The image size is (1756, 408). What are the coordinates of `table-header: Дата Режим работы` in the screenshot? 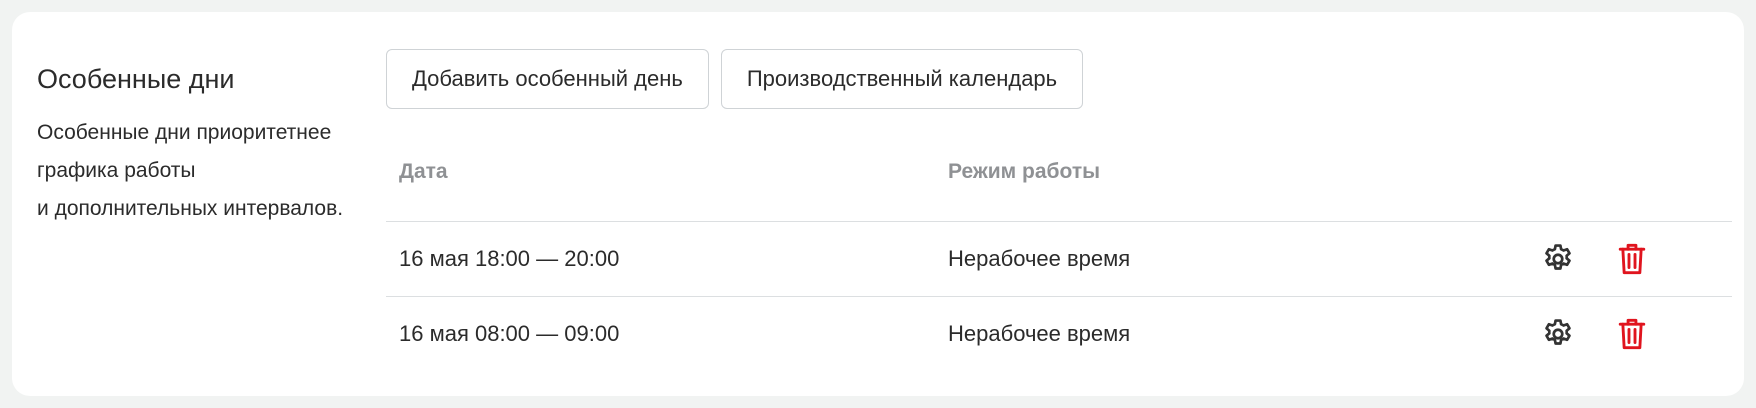 It's located at (1059, 184).